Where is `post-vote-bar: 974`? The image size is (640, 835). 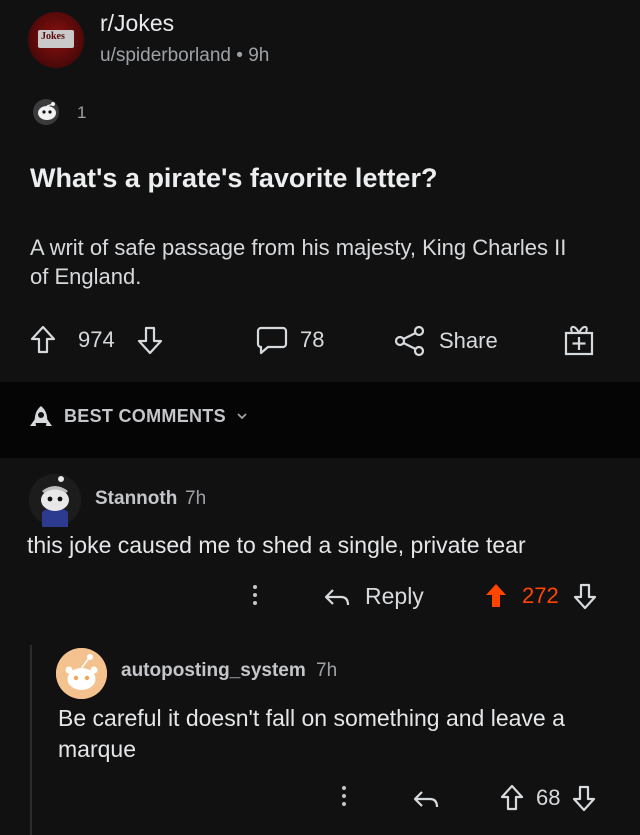
post-vote-bar: 974 is located at coordinates (96, 340).